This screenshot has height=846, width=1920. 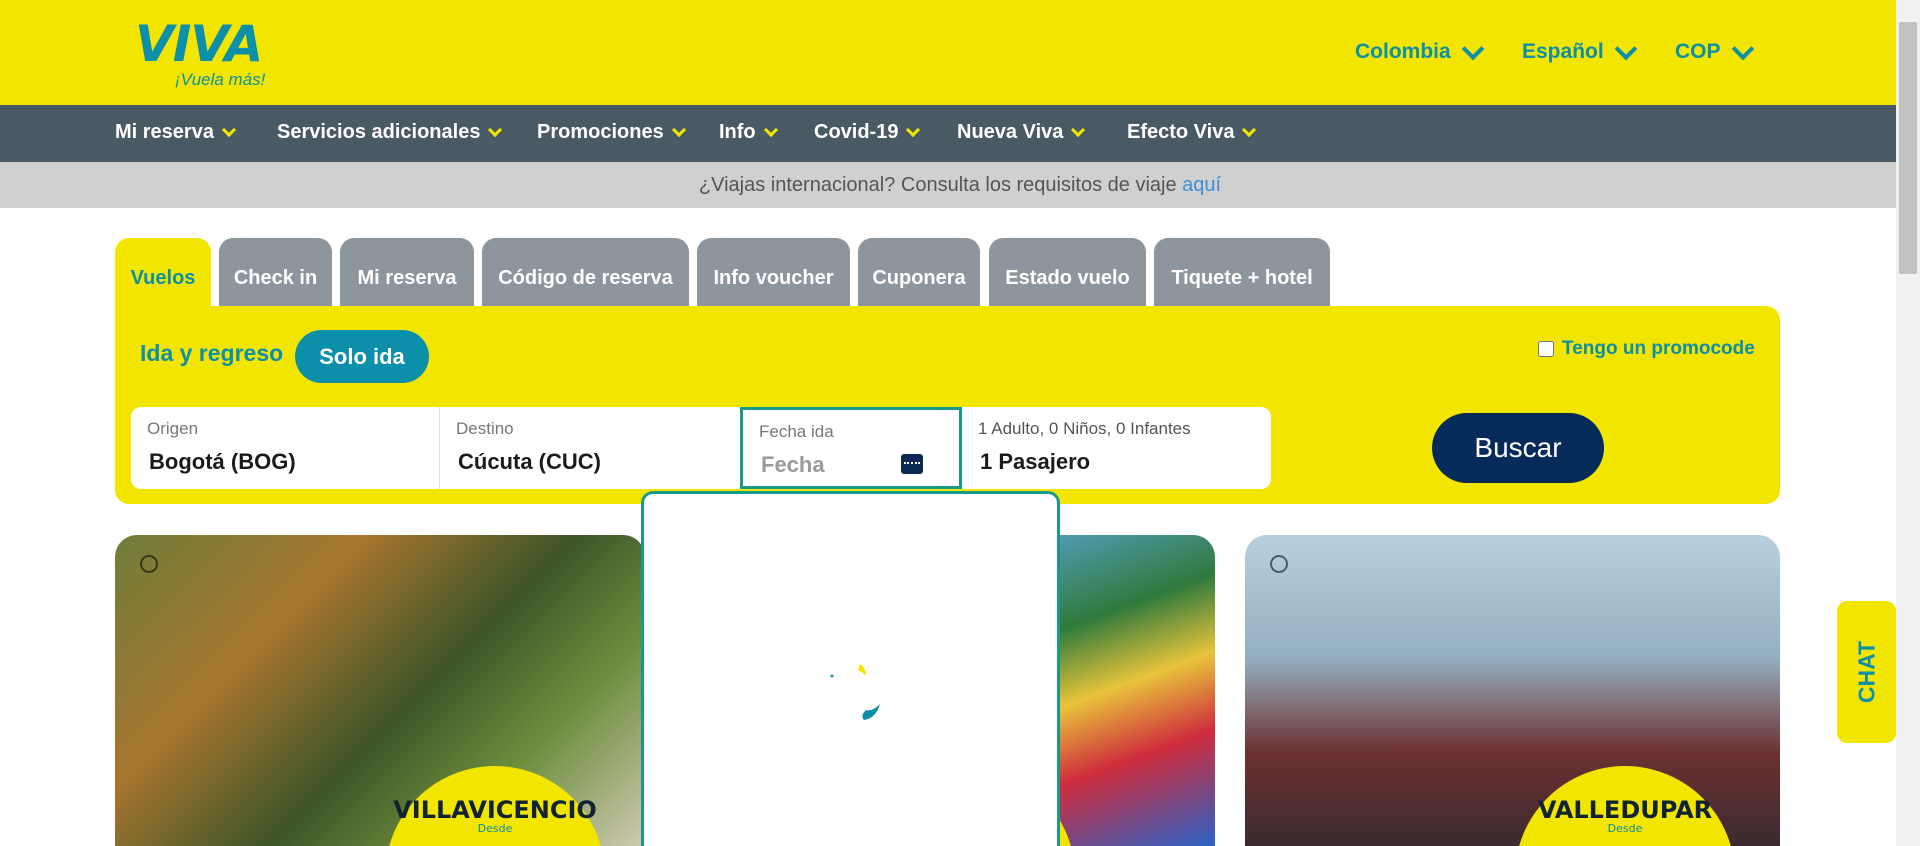 What do you see at coordinates (1546, 349) in the screenshot?
I see `promocode-checkbox` at bounding box center [1546, 349].